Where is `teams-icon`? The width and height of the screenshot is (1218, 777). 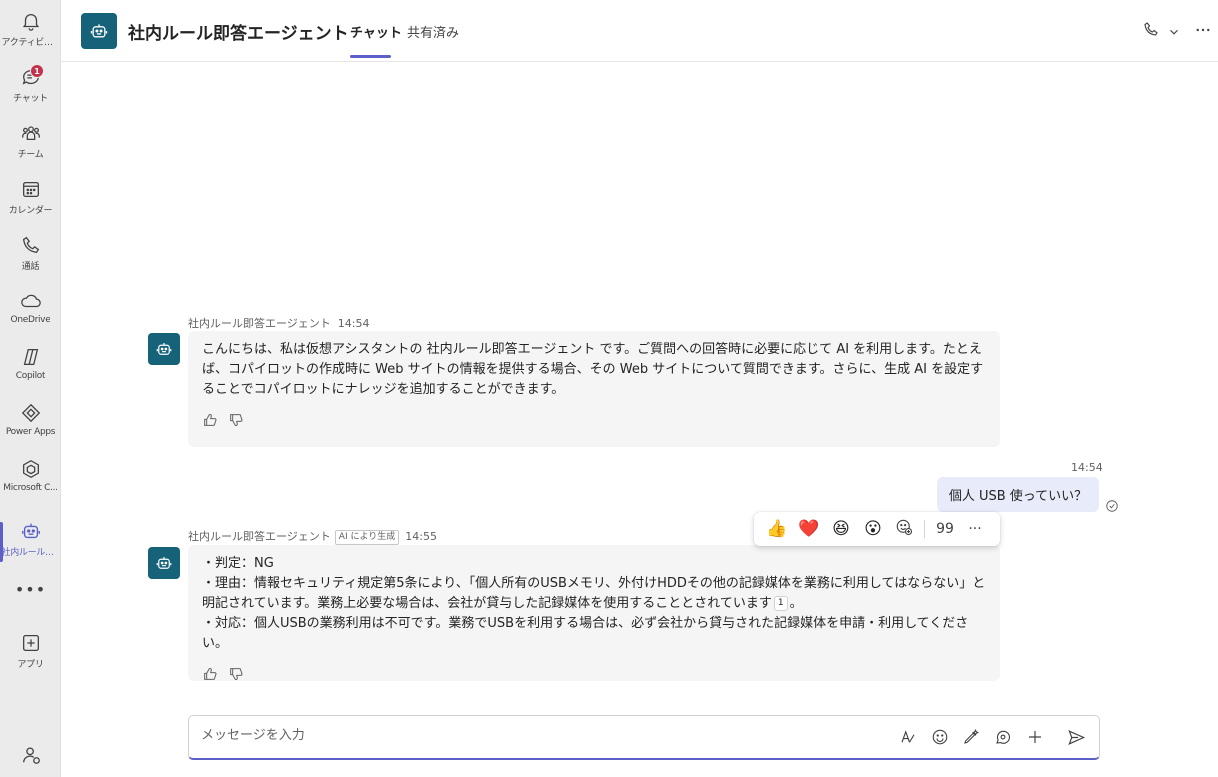
teams-icon is located at coordinates (30, 133).